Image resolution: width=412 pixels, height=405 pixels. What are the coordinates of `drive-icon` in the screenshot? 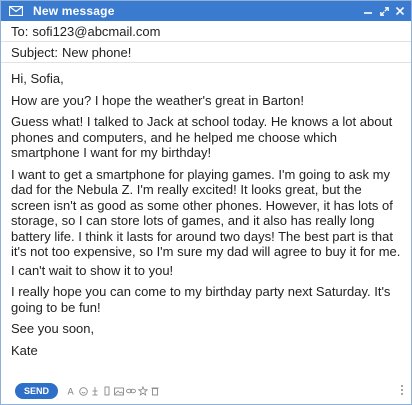 It's located at (107, 391).